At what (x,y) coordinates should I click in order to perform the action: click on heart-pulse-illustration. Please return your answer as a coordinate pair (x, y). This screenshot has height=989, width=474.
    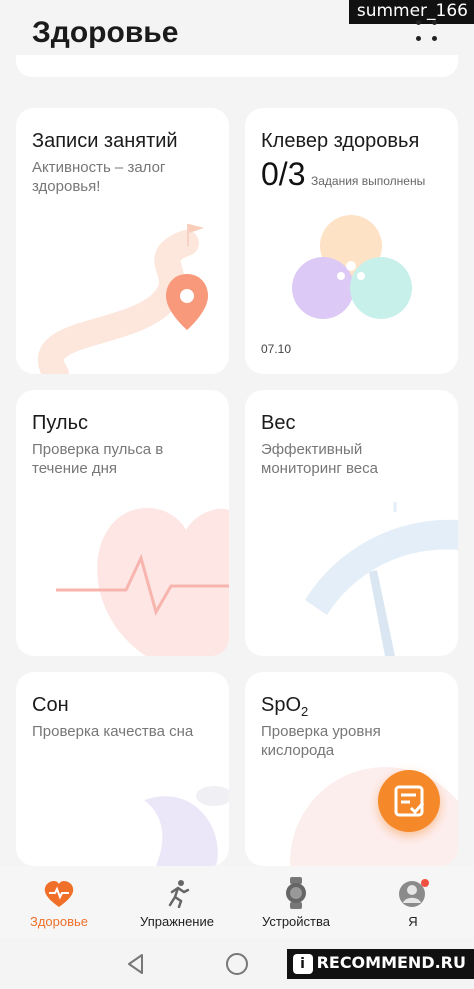
    Looking at the image, I should click on (142, 581).